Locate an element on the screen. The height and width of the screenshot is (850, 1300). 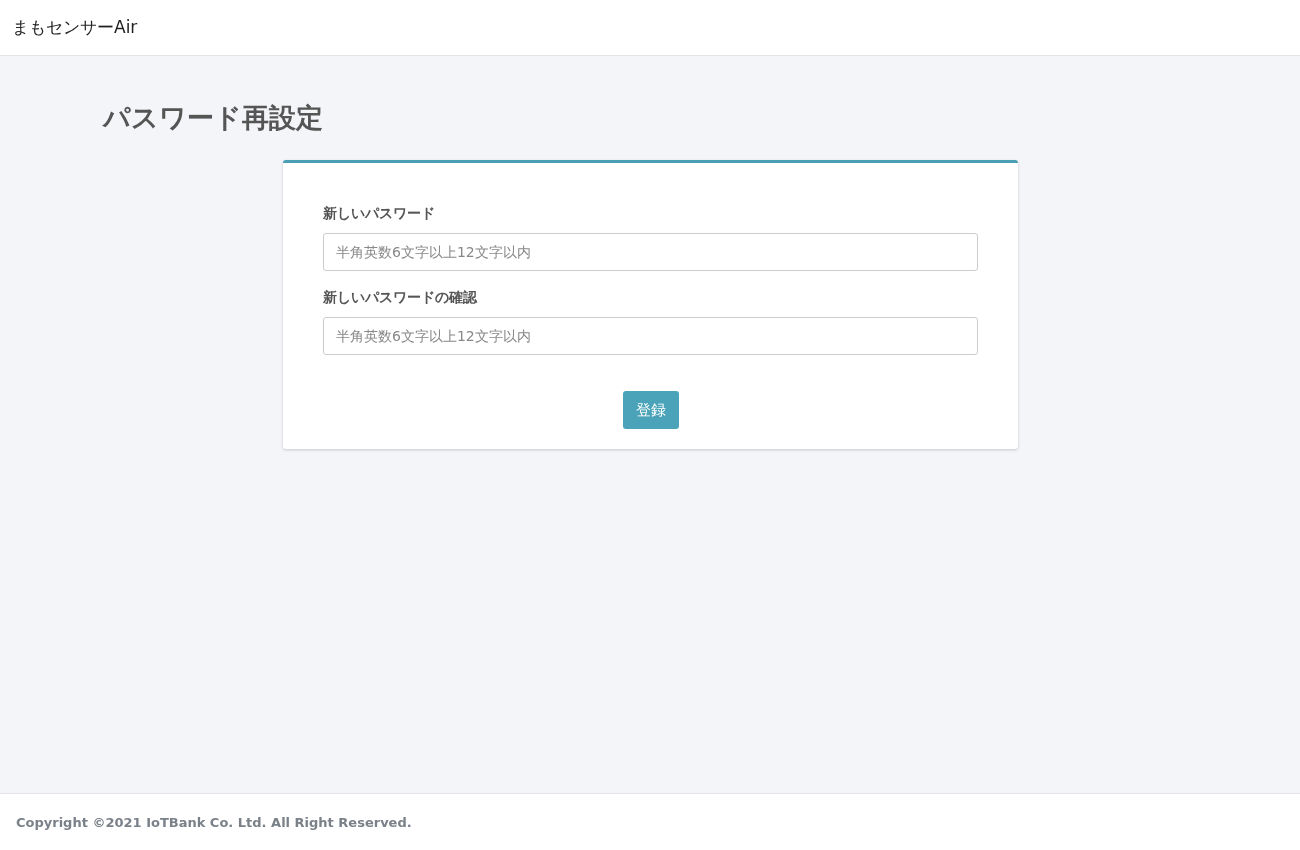
field-label: 新しいパスワードの確認 is located at coordinates (400, 298).